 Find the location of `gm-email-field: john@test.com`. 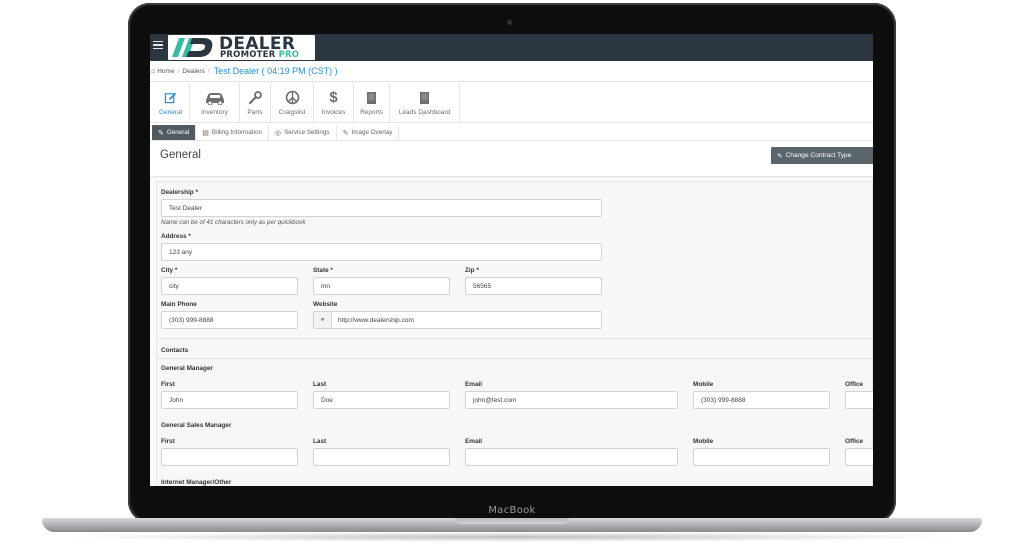

gm-email-field: john@test.com is located at coordinates (571, 400).